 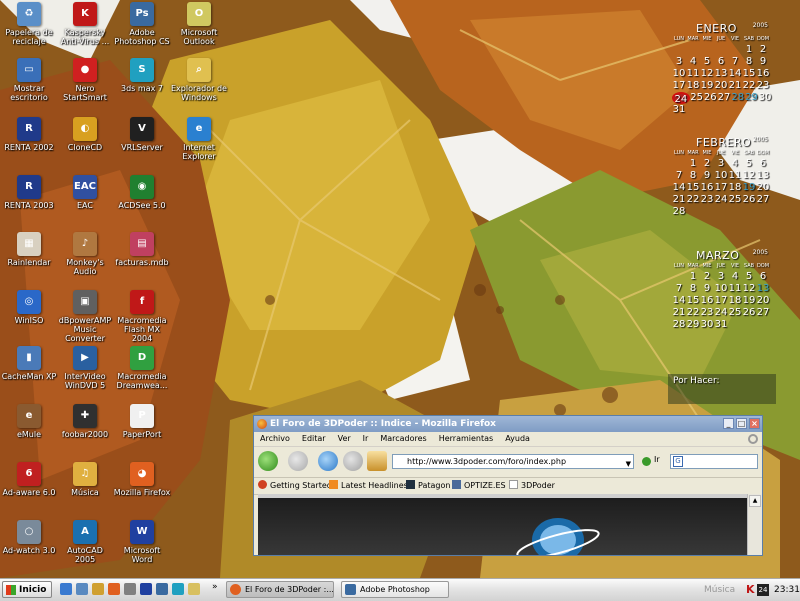 I want to click on desktop-icon-paperport: P PaperPort, so click(x=142, y=421).